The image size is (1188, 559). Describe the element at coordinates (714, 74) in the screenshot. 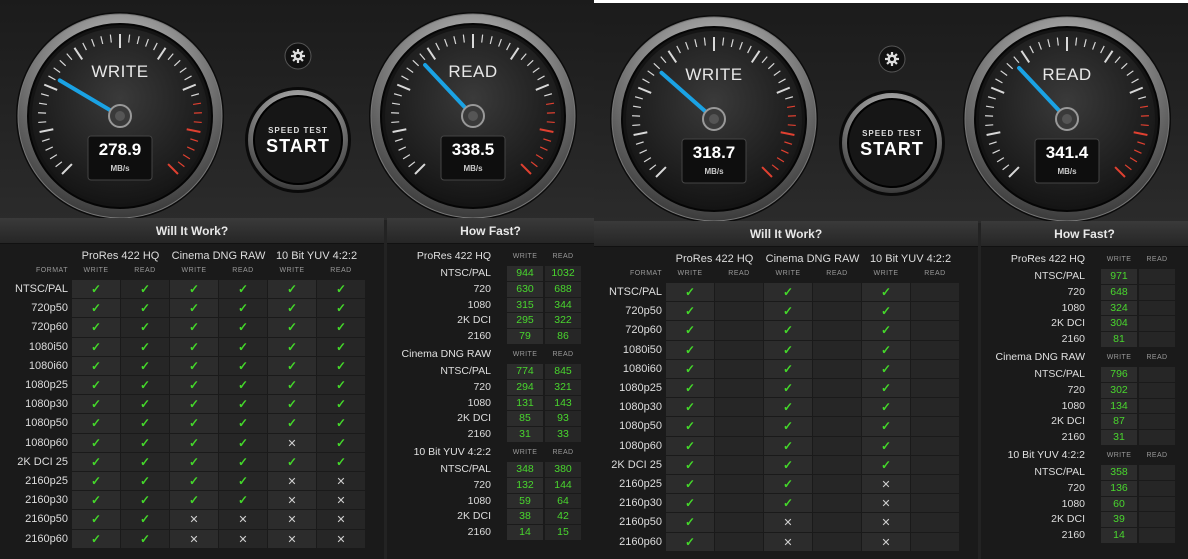

I see `write-gauge-title: WRITE` at that location.